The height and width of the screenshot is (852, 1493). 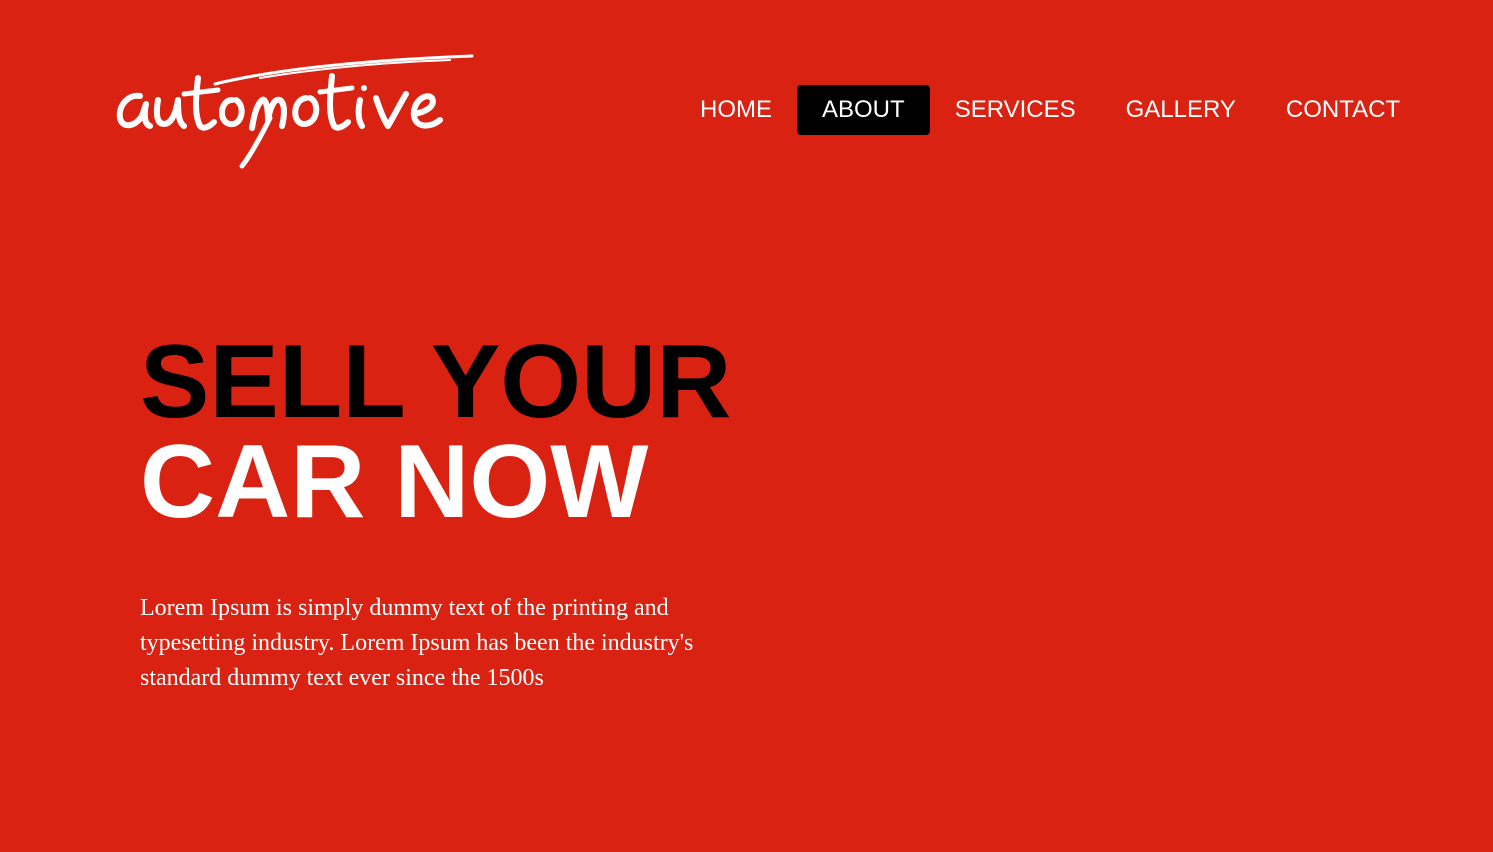 What do you see at coordinates (436, 382) in the screenshot?
I see `hero-title-line-1: SELL YOUR` at bounding box center [436, 382].